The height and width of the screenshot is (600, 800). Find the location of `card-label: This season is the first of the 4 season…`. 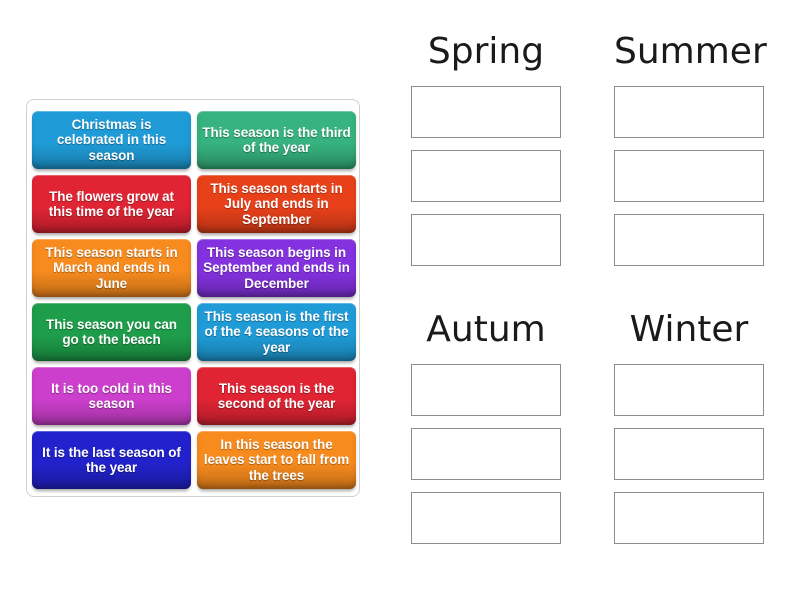

card-label: This season is the first of the 4 season… is located at coordinates (276, 331).